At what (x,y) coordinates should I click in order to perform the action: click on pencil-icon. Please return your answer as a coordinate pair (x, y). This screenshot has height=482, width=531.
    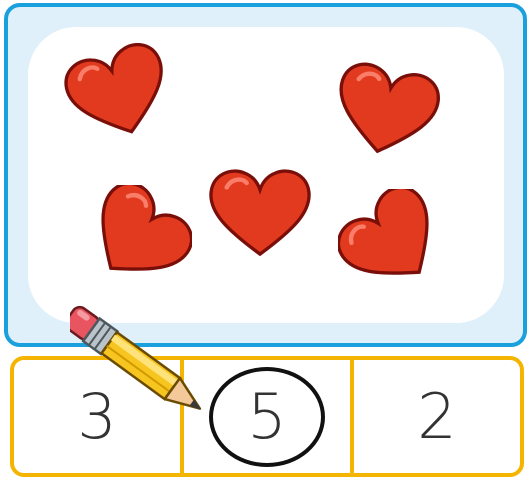
    Looking at the image, I should click on (136, 357).